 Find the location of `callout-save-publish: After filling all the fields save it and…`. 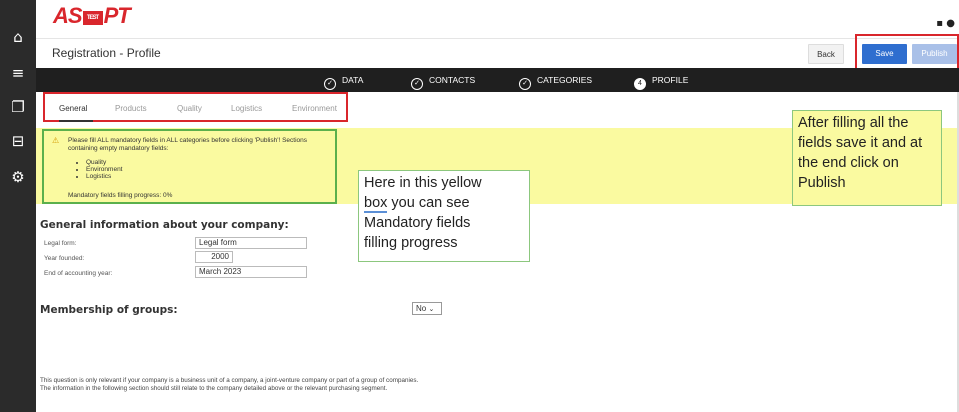

callout-save-publish: After filling all the fields save it and… is located at coordinates (867, 158).